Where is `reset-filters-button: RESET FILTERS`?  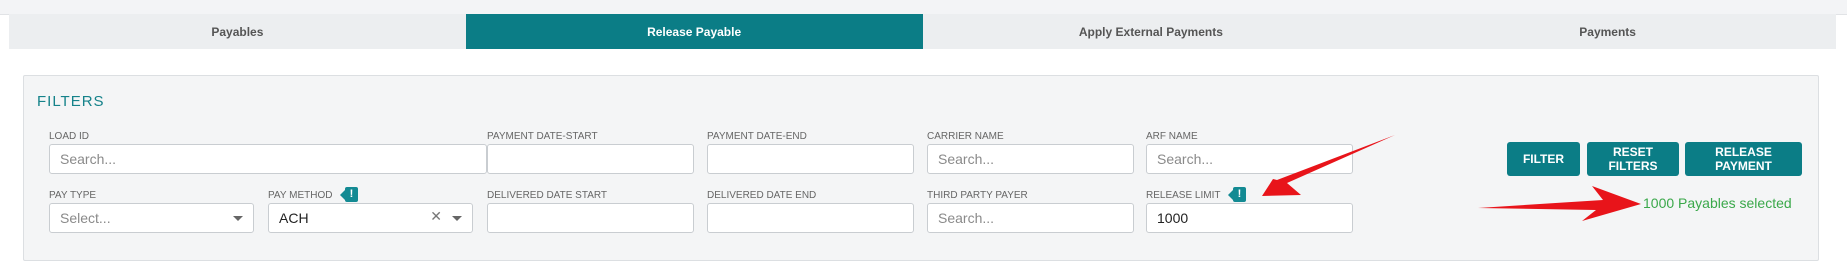 reset-filters-button: RESET FILTERS is located at coordinates (1633, 159).